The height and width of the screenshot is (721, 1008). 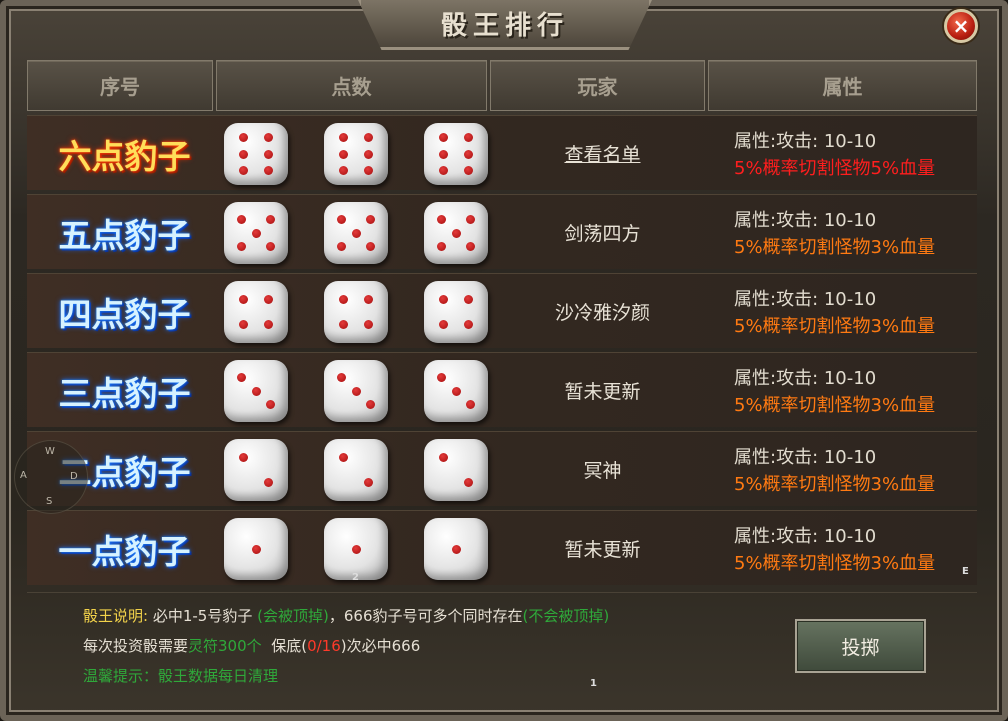 What do you see at coordinates (502, 85) in the screenshot?
I see `table-header: 序号 点数 玩家 属性` at bounding box center [502, 85].